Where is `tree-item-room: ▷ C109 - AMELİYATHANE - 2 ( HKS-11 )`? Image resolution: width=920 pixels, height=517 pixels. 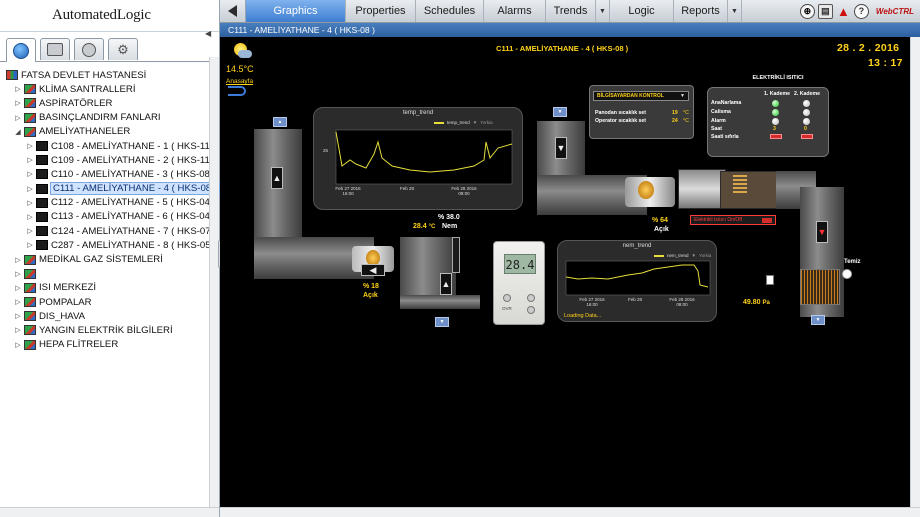
tree-item-room: ▷ C109 - AMELİYATHANE - 2 ( HKS-11 ) is located at coordinates (111, 160).